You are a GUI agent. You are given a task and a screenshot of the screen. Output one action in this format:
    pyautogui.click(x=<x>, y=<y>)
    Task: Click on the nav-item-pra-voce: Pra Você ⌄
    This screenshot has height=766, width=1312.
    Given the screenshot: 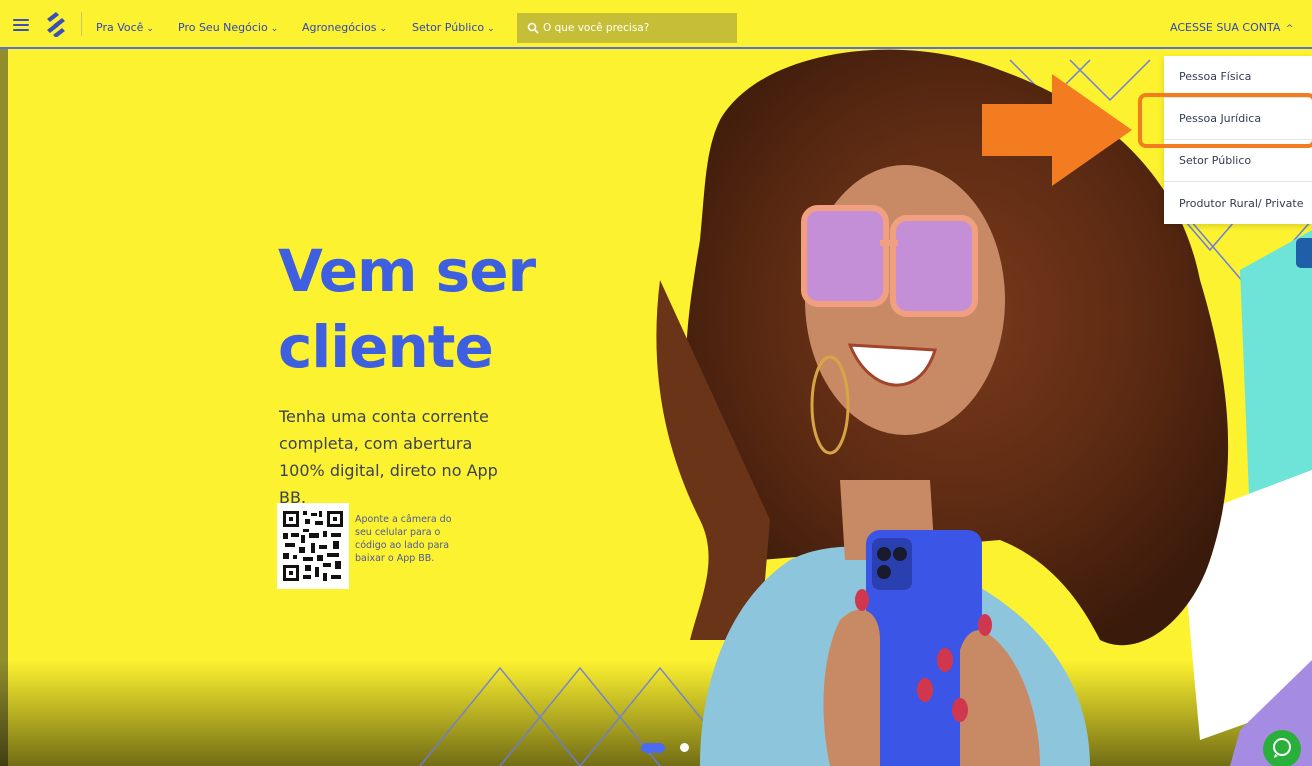 What is the action you would take?
    pyautogui.click(x=125, y=27)
    